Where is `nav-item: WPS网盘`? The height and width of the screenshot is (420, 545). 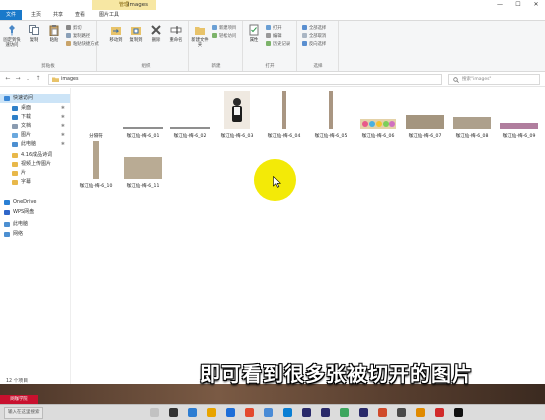
nav-item: WPS网盘 is located at coordinates (35, 212).